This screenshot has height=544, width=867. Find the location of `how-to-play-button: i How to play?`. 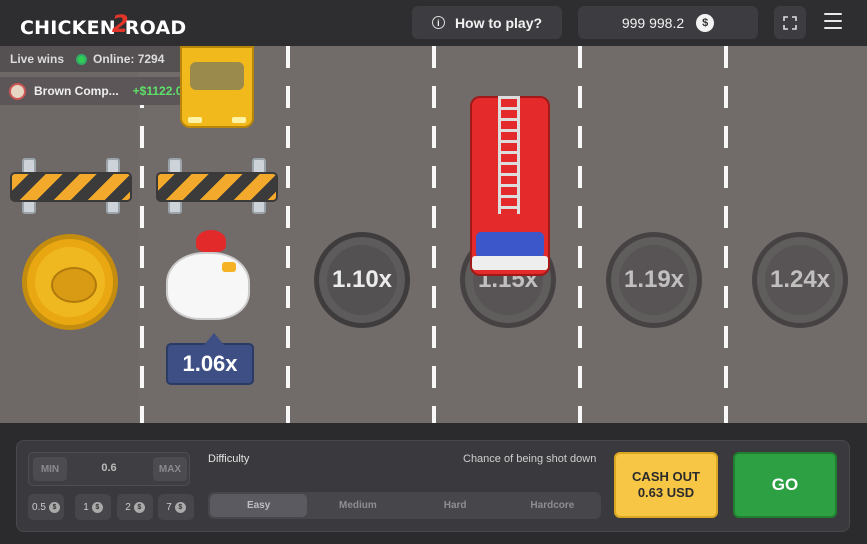

how-to-play-button: i How to play? is located at coordinates (487, 22).